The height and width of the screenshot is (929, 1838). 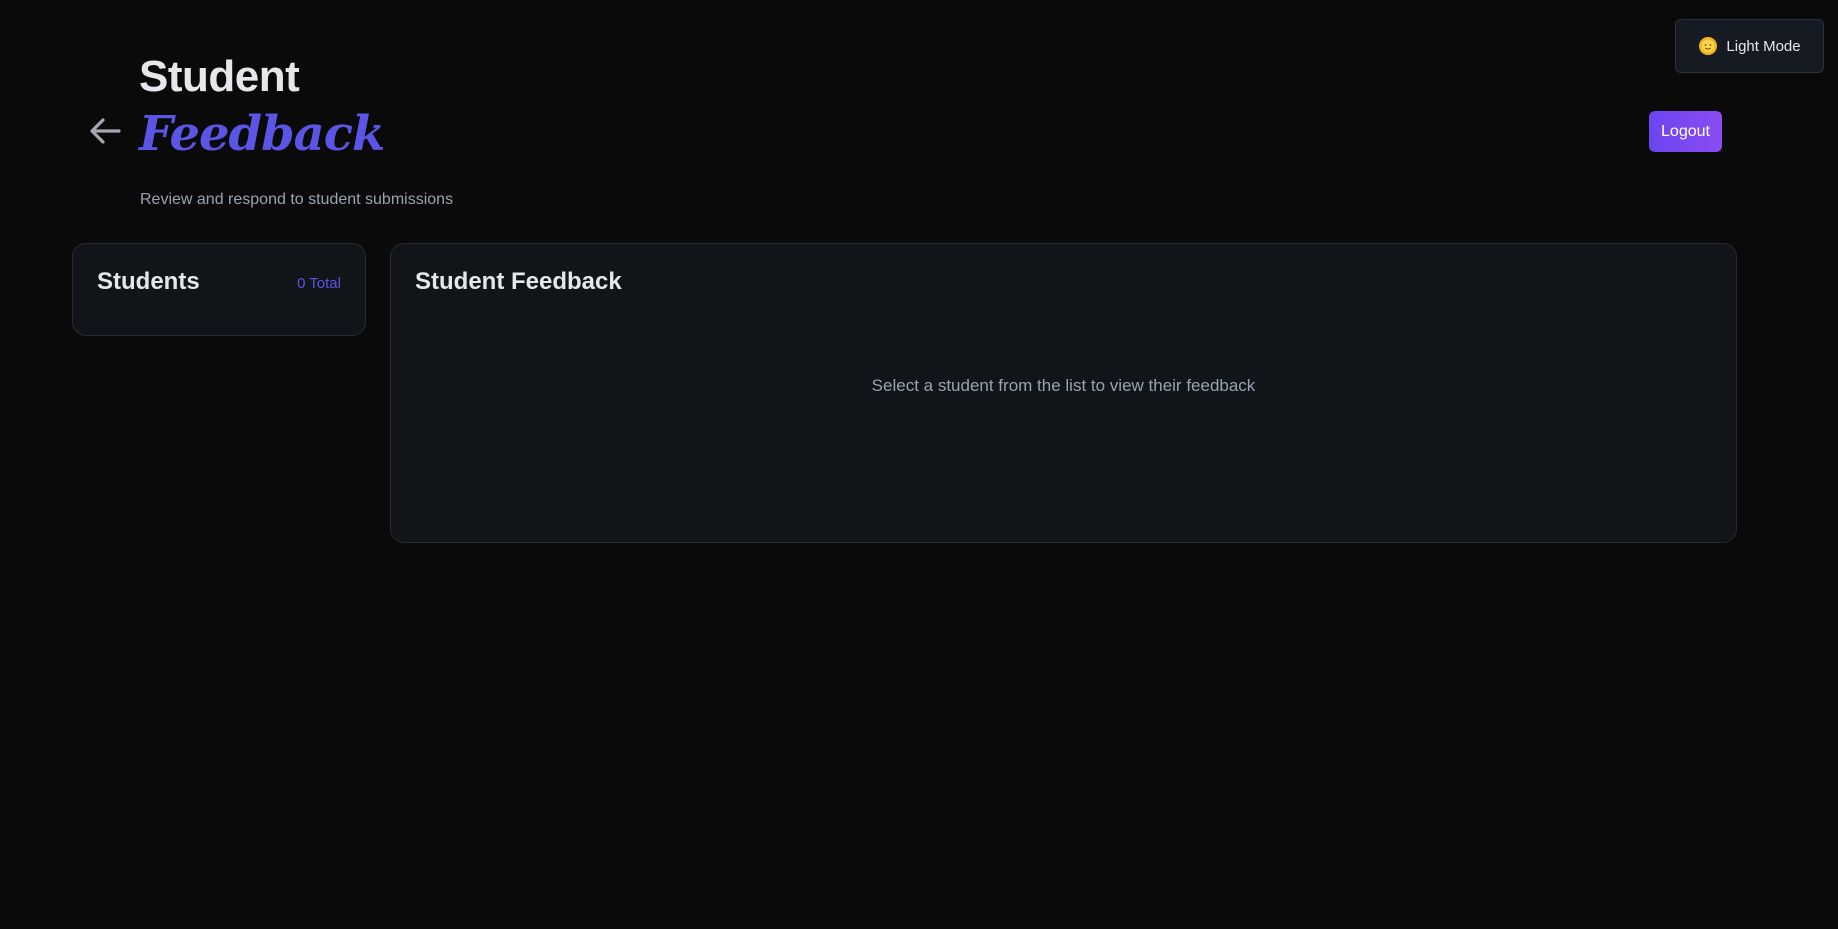 What do you see at coordinates (219, 76) in the screenshot?
I see `page-title-student: Student` at bounding box center [219, 76].